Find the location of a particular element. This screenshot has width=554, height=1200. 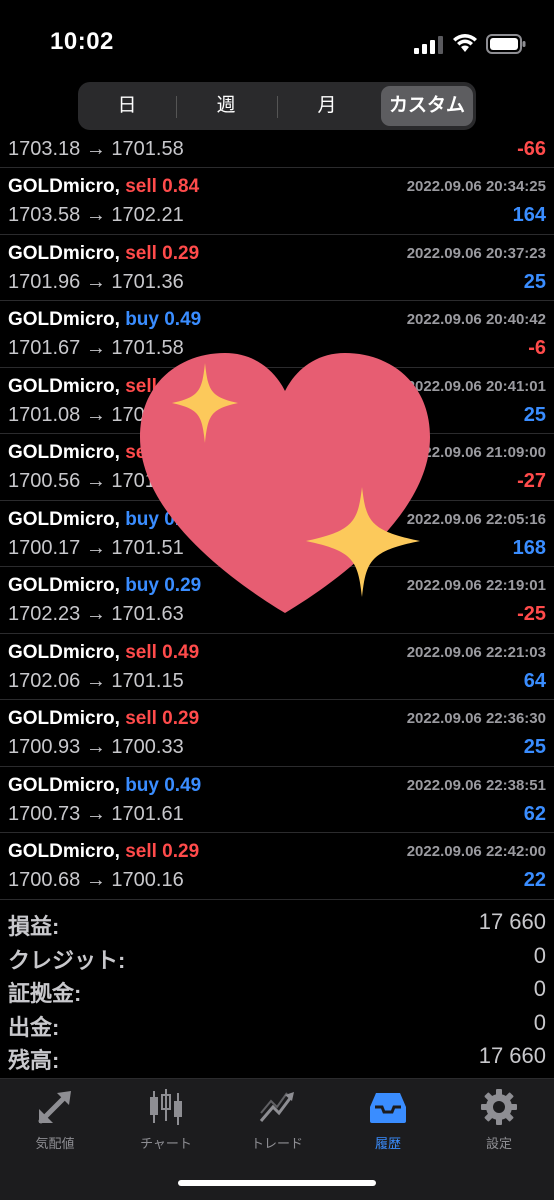

trade-prices: 1703.18 → 1701.58 is located at coordinates (96, 149).